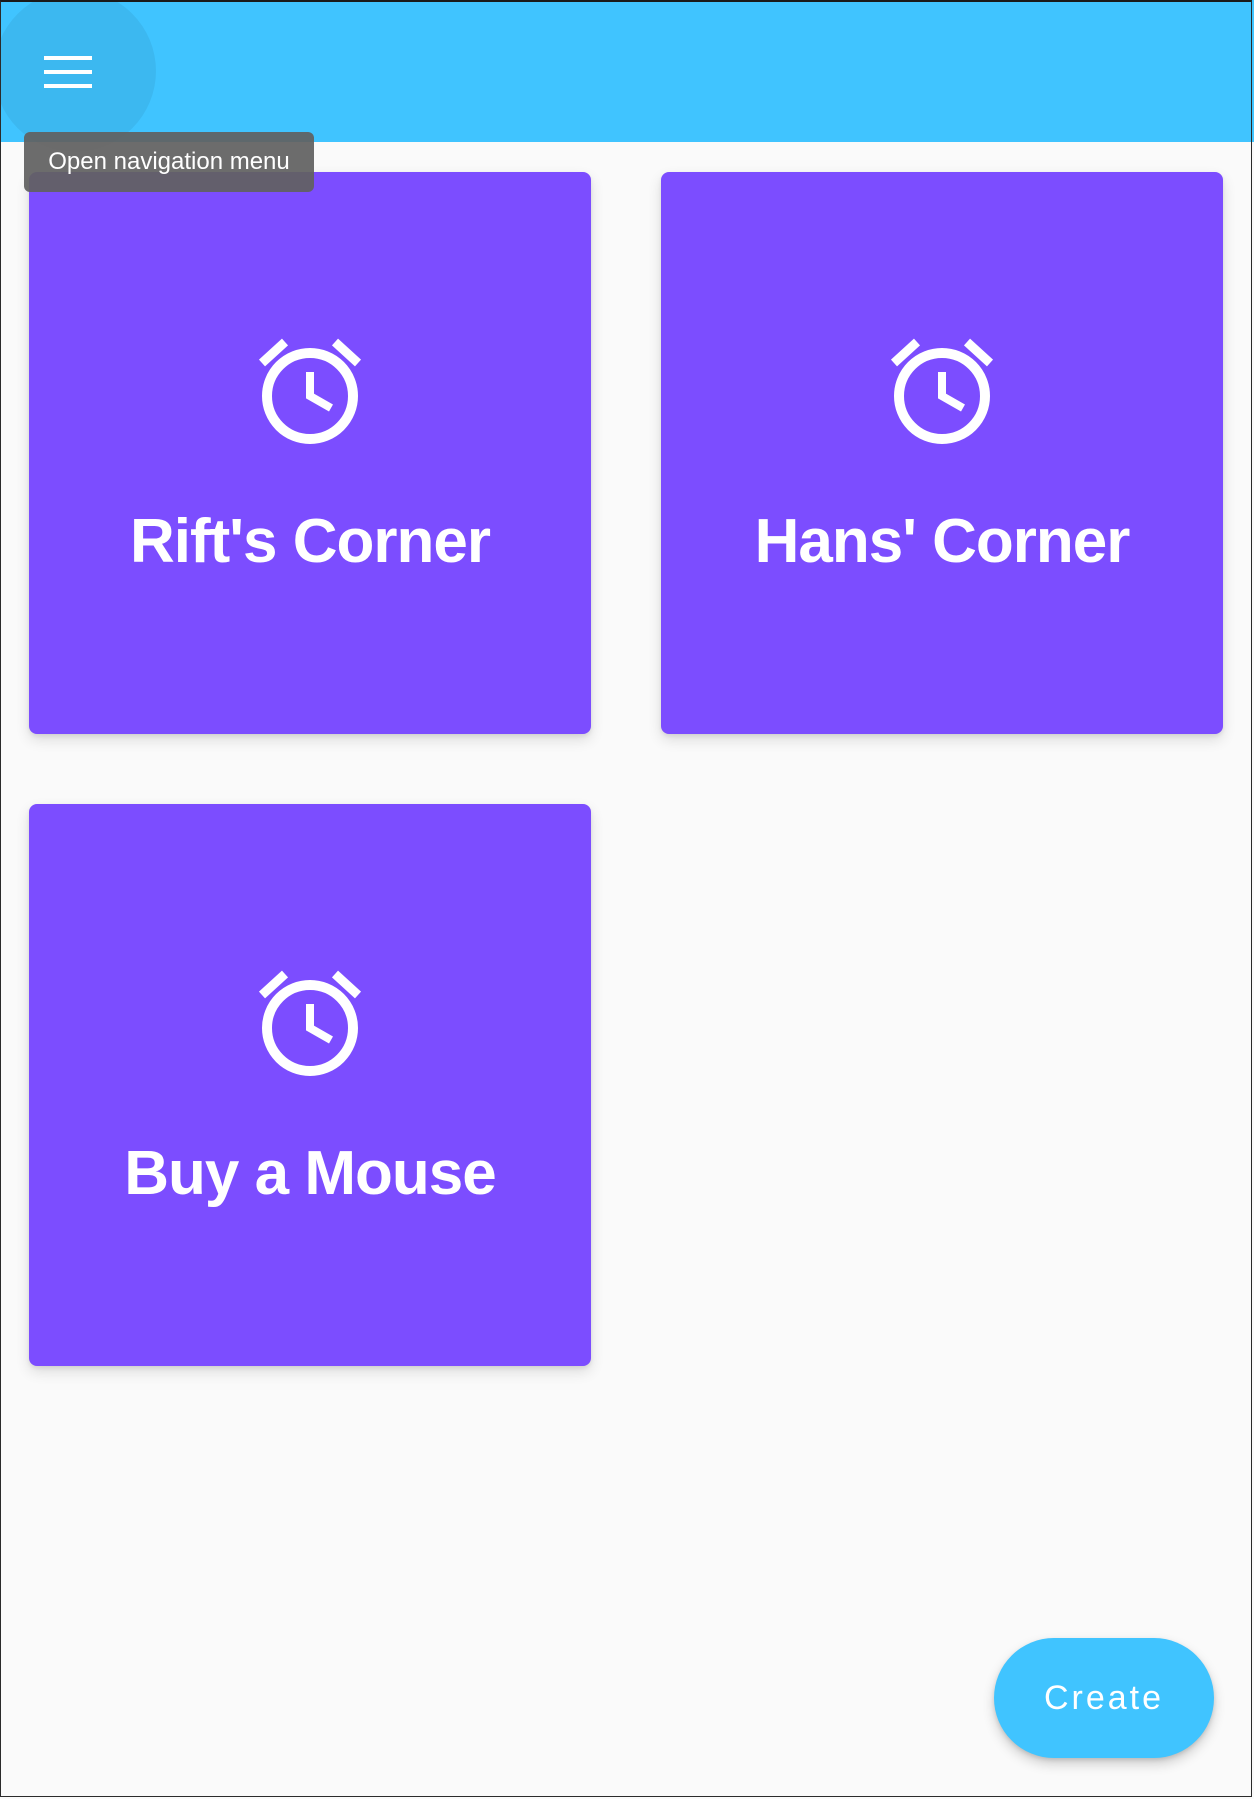 The width and height of the screenshot is (1254, 1799). I want to click on menu-icon, so click(68, 72).